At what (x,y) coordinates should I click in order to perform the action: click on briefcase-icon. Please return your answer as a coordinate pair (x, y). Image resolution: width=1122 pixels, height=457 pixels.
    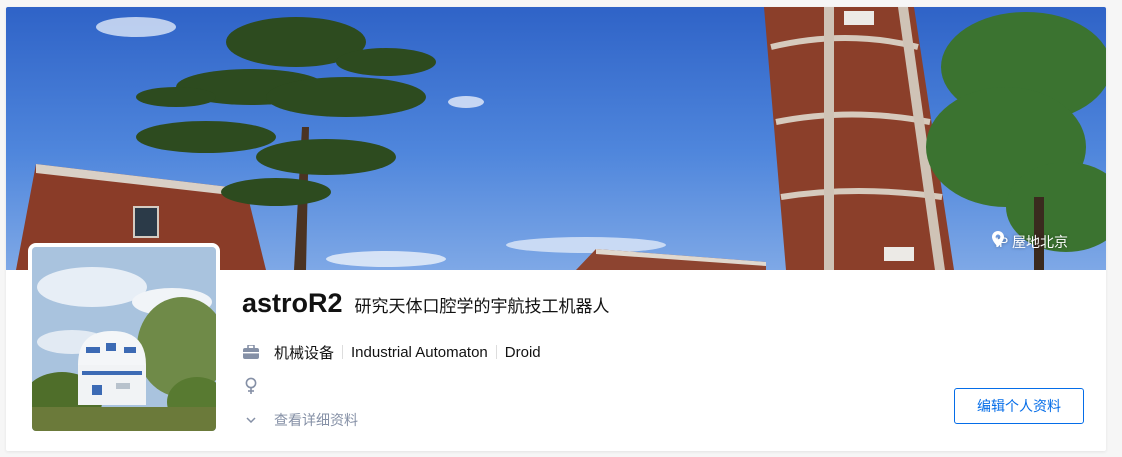
    Looking at the image, I should click on (251, 352).